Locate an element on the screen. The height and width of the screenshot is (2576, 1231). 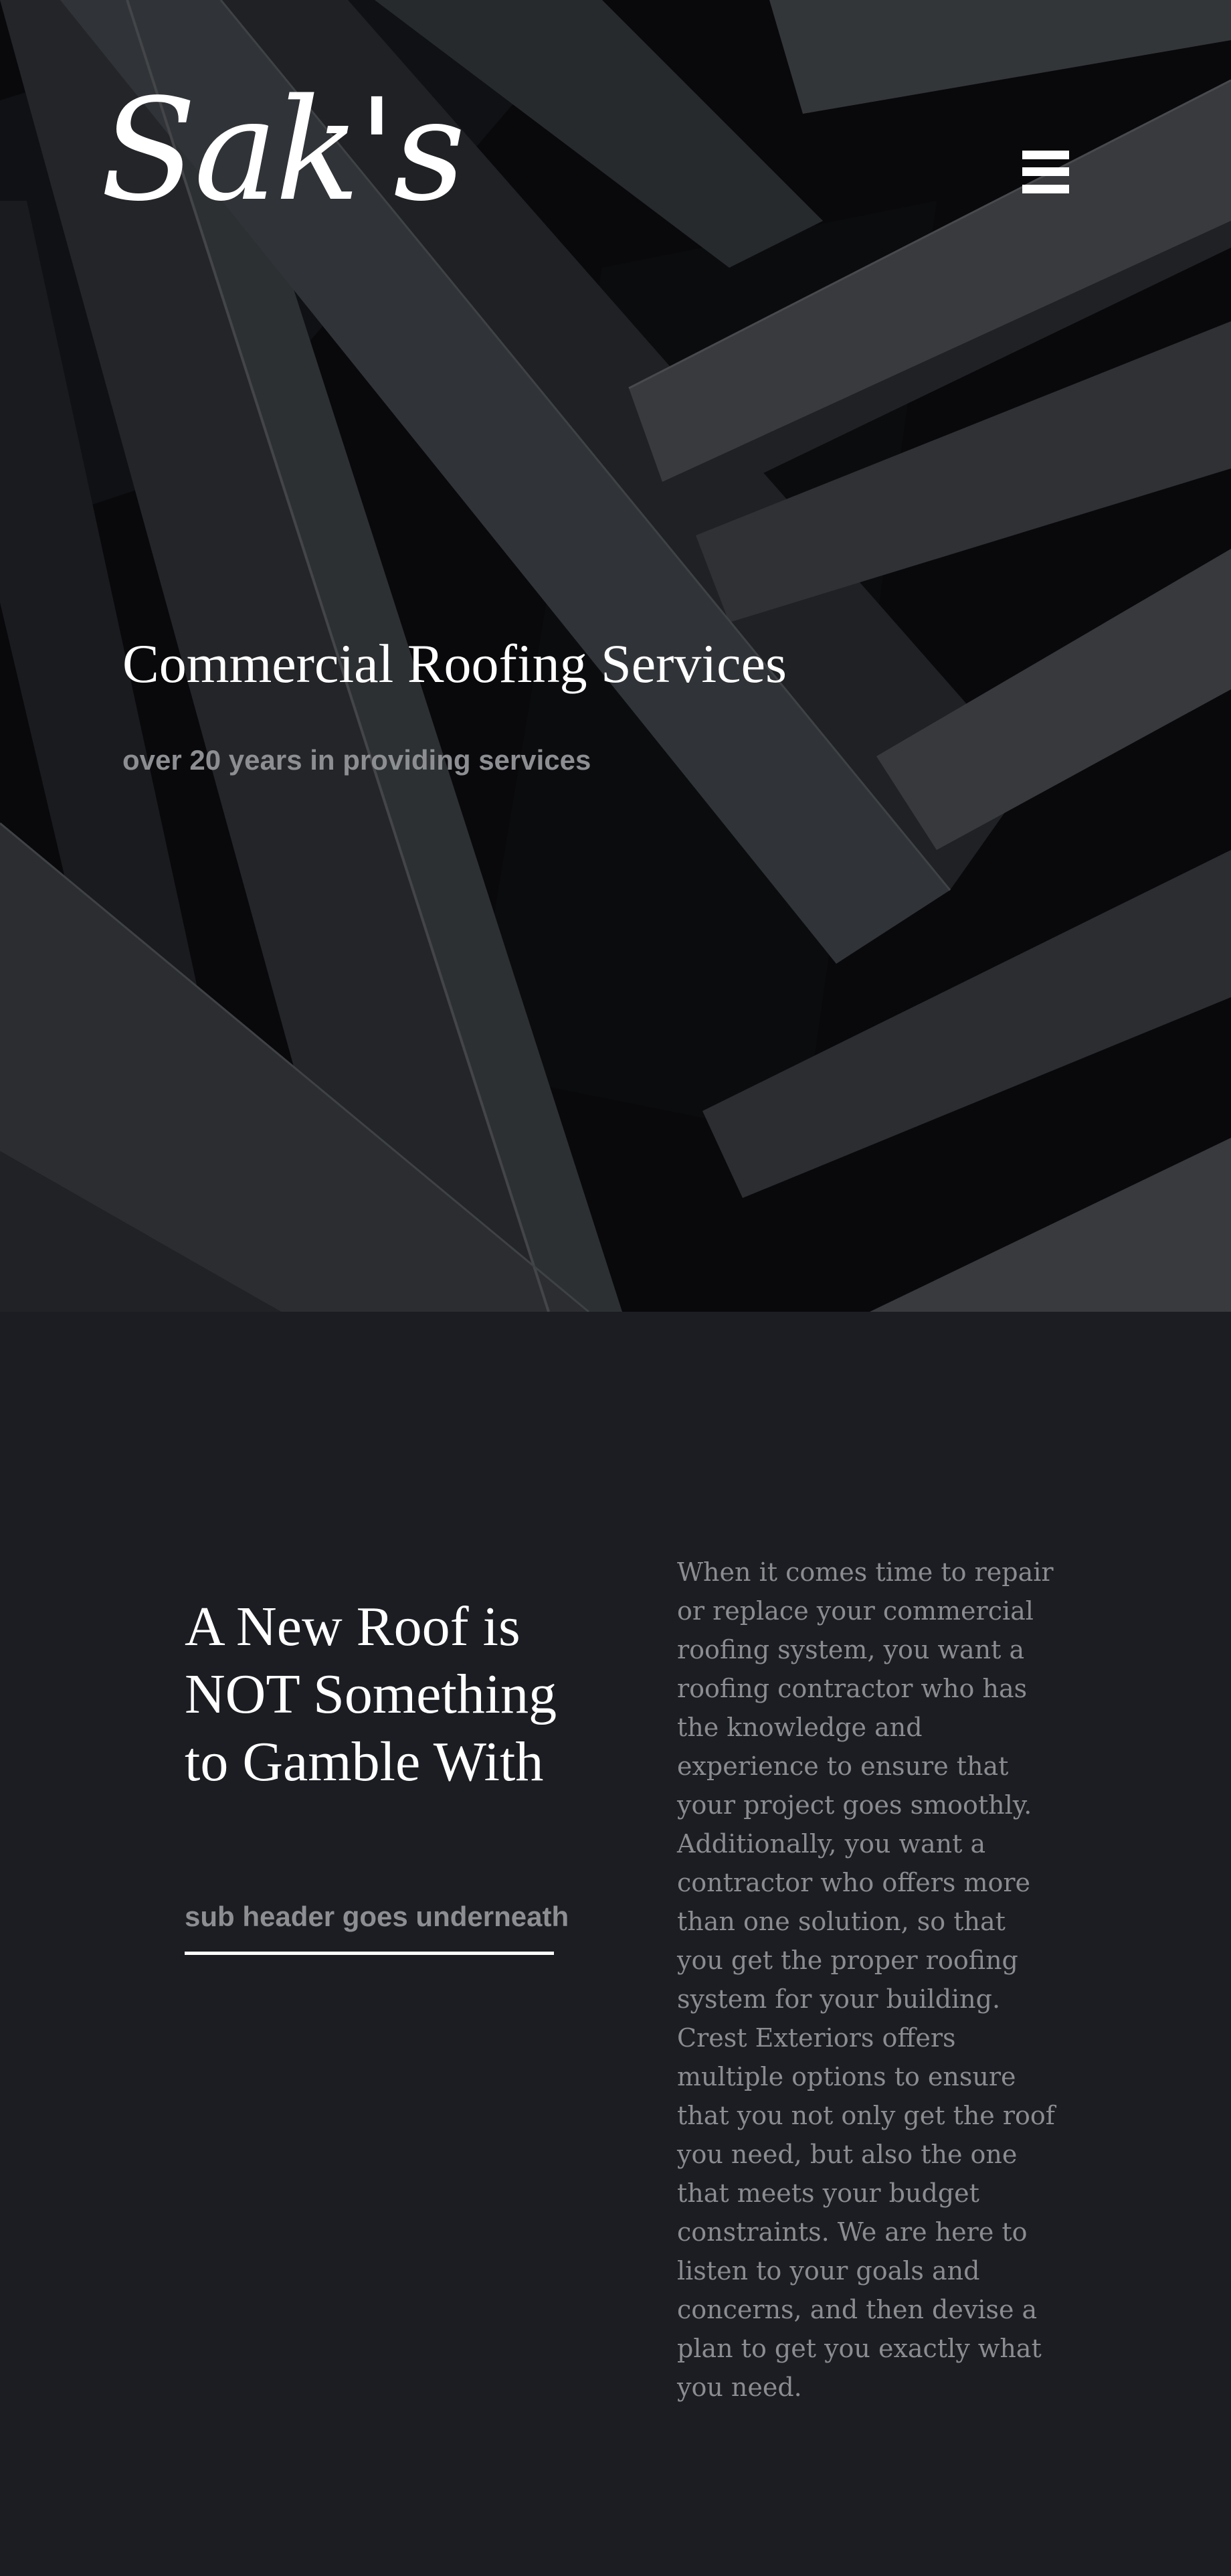
intro-subheader: sub header goes underneath is located at coordinates (377, 1916).